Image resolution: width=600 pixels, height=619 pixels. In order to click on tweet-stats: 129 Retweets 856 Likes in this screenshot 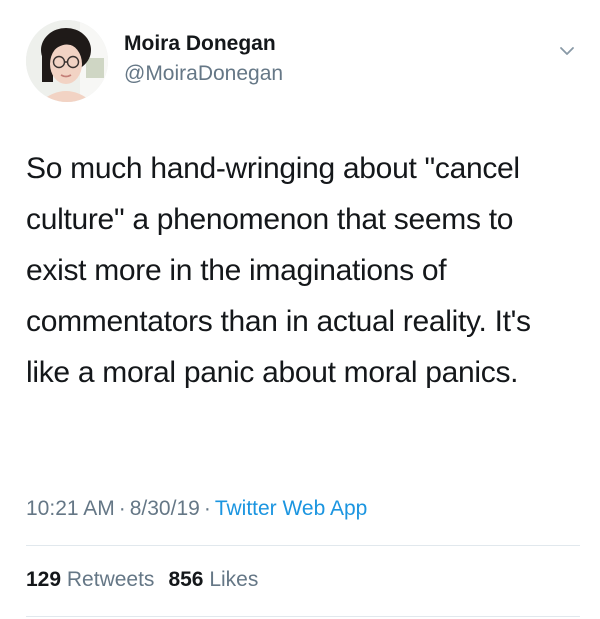, I will do `click(142, 580)`.